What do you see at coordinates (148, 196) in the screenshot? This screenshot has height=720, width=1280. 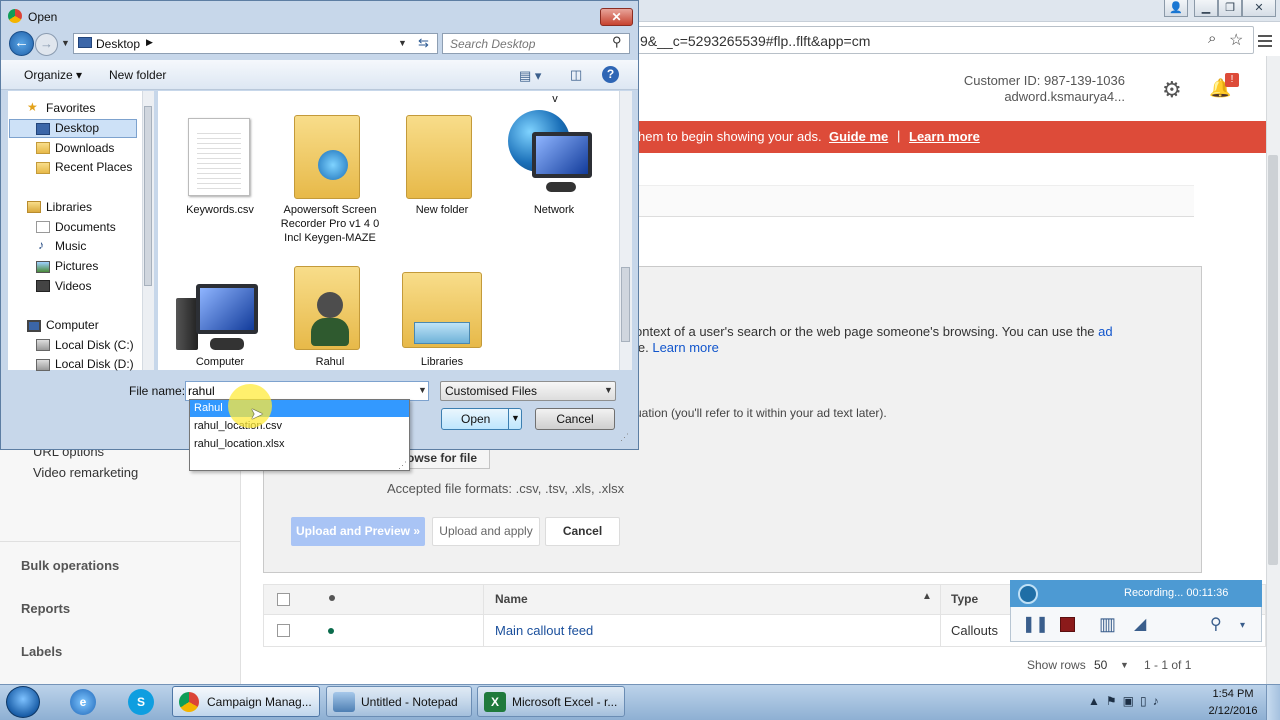 I see `nav-scroll-thumb` at bounding box center [148, 196].